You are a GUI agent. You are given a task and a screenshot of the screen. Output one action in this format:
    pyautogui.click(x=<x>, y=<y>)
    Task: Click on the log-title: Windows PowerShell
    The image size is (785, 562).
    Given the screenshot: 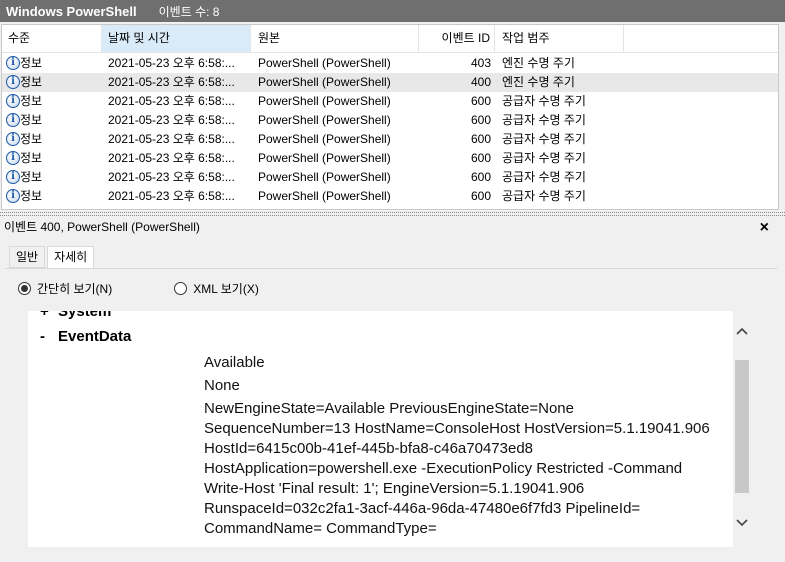 What is the action you would take?
    pyautogui.click(x=71, y=11)
    